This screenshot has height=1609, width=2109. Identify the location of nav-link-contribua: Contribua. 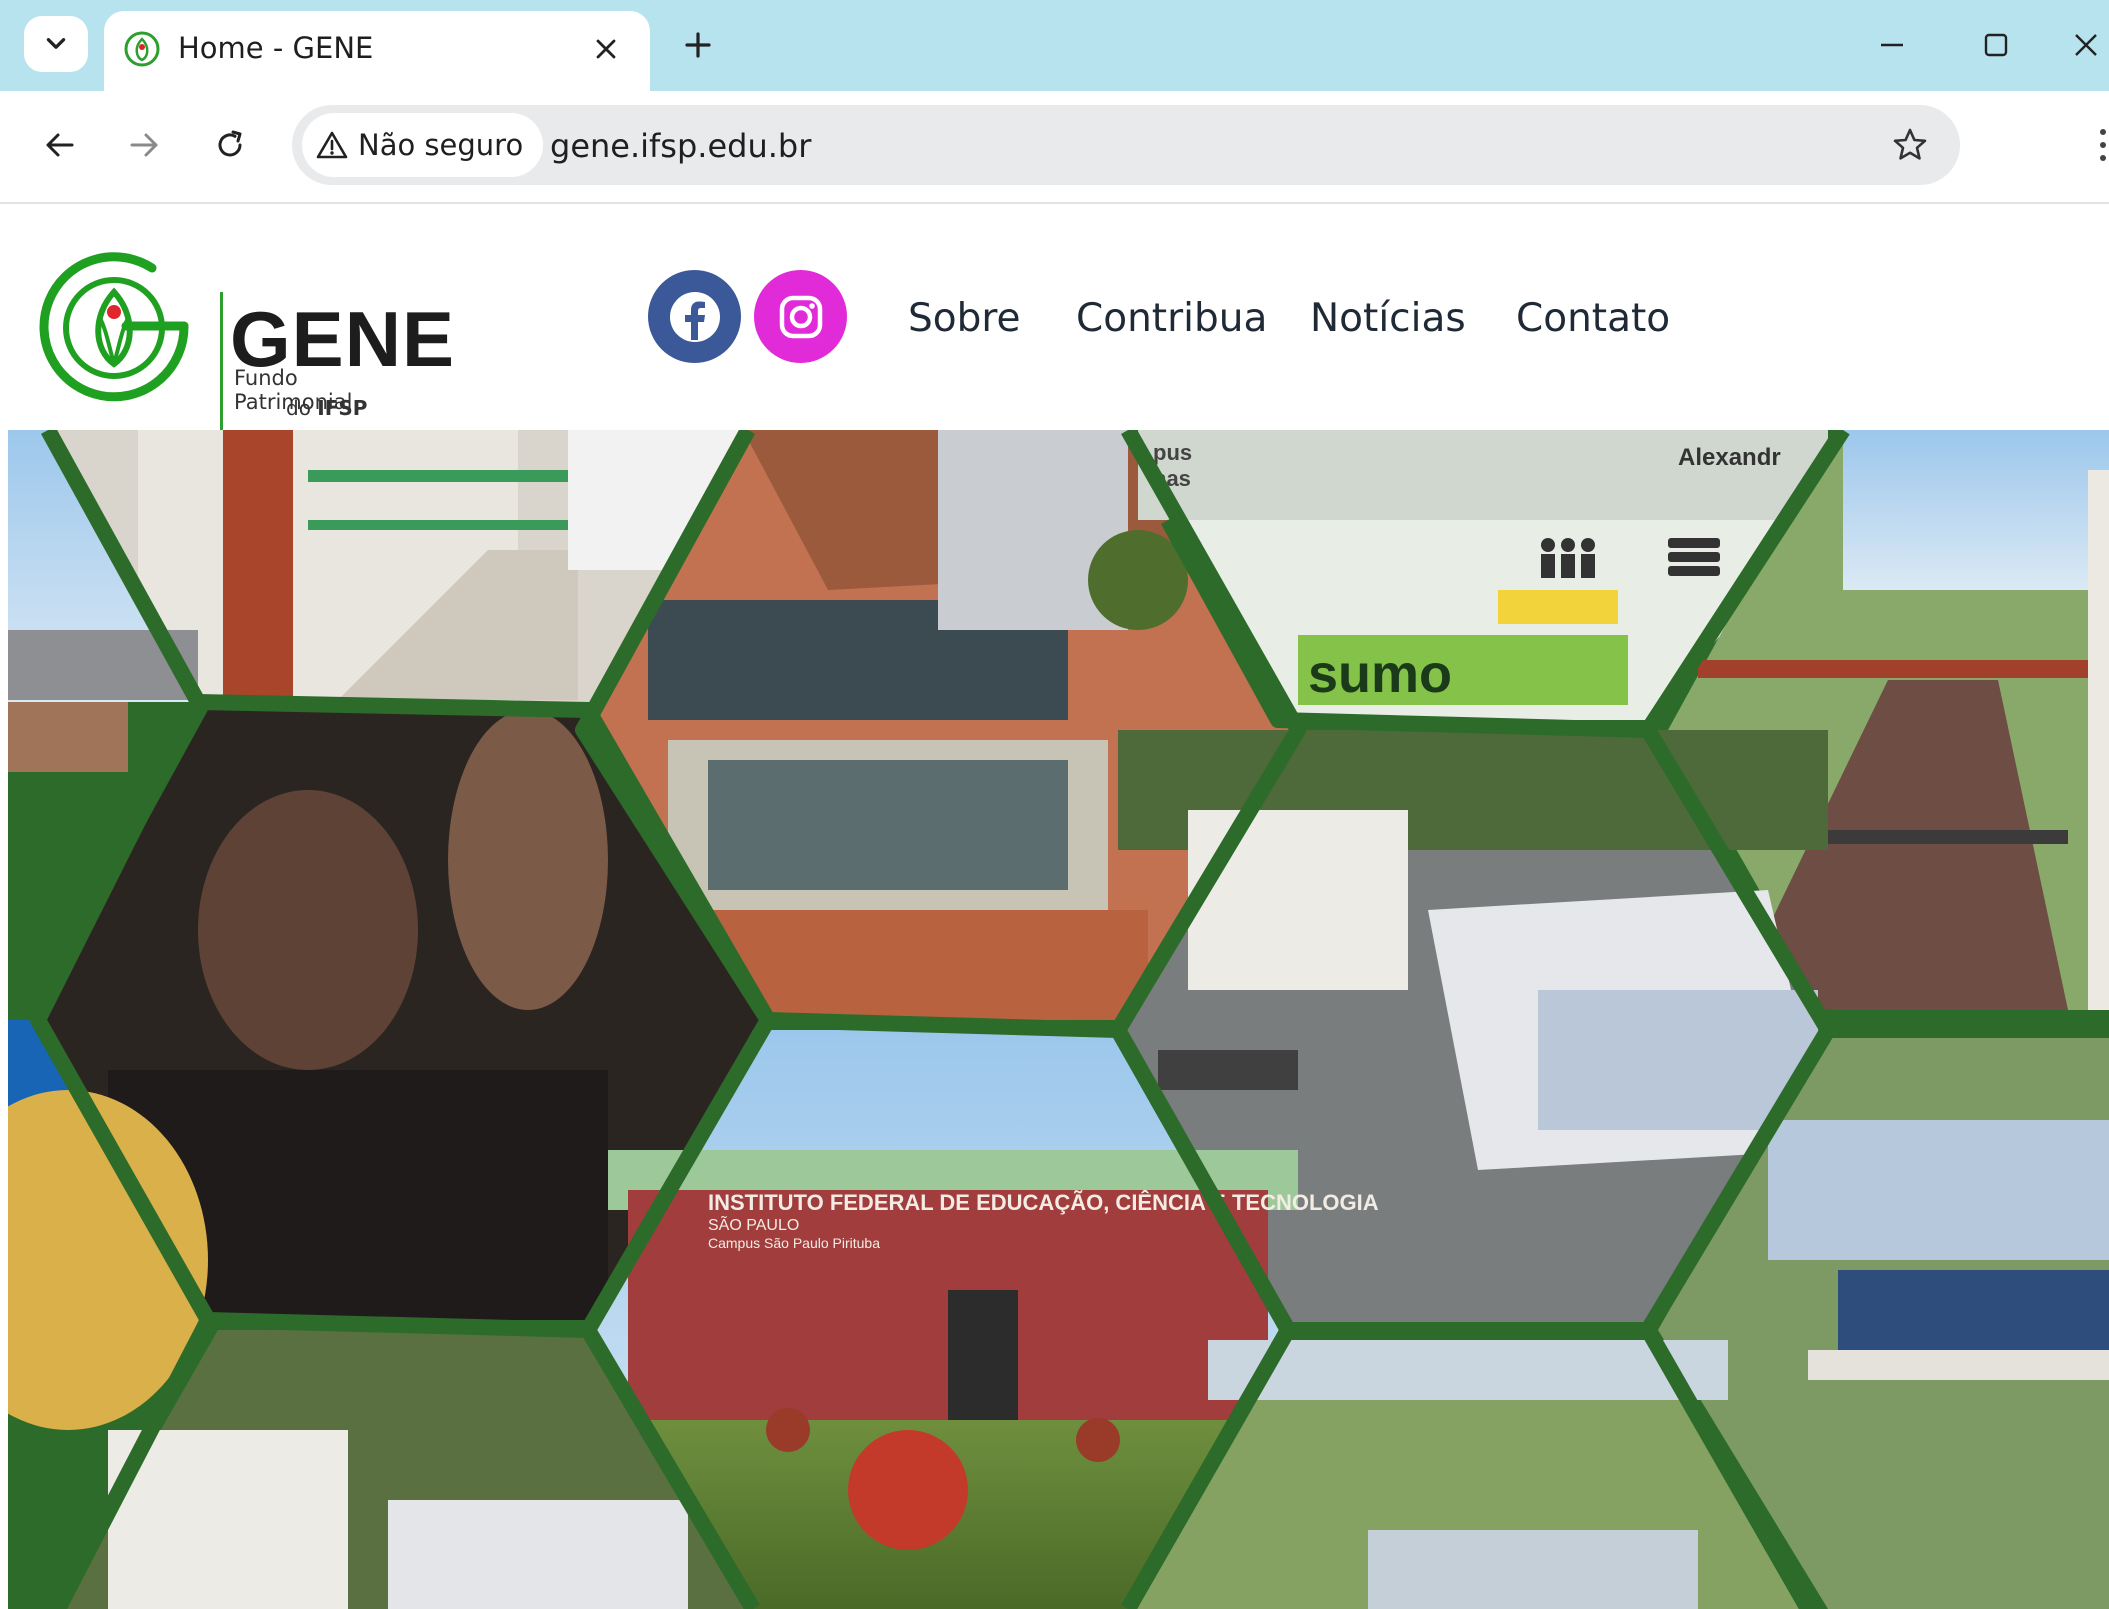
(1171, 318).